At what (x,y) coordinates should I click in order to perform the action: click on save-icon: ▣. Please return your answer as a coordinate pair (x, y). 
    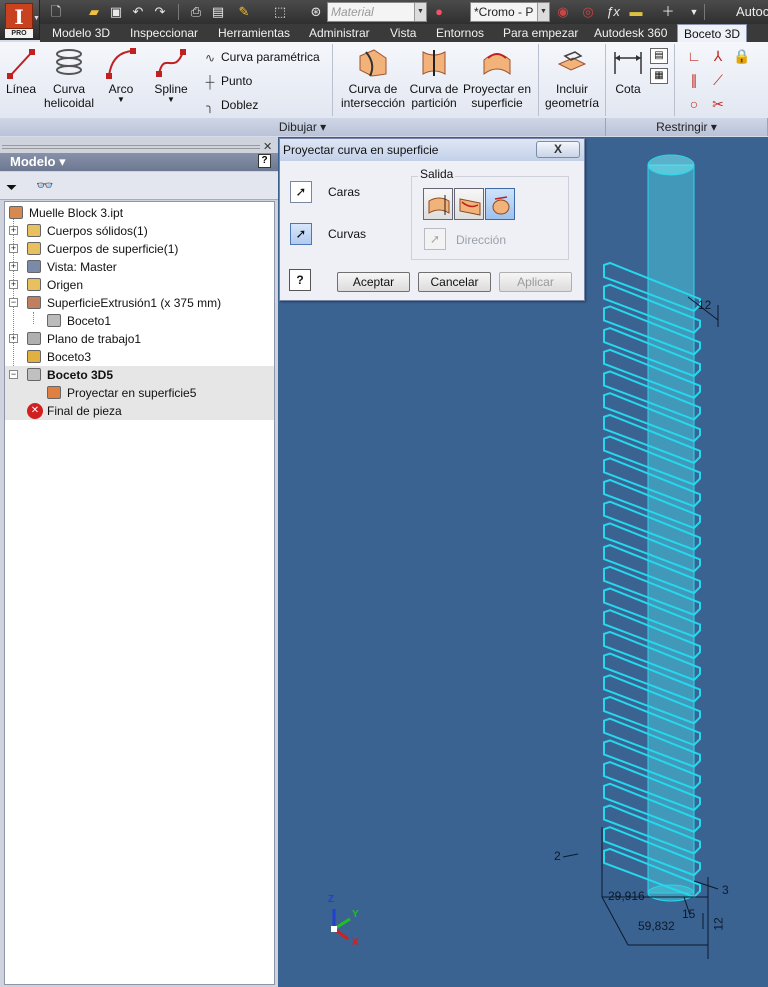
    Looking at the image, I should click on (116, 12).